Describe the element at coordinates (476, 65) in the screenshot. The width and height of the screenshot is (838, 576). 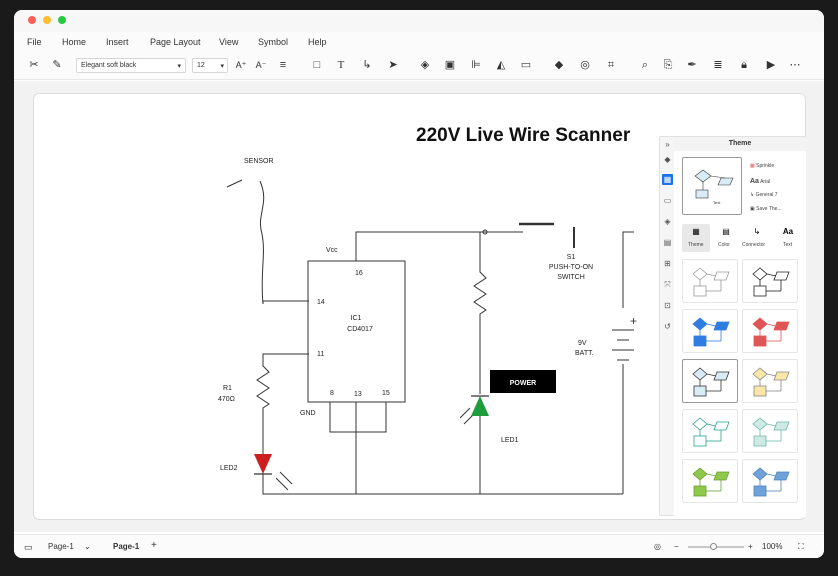
I see `align-left-icon: ⊫` at that location.